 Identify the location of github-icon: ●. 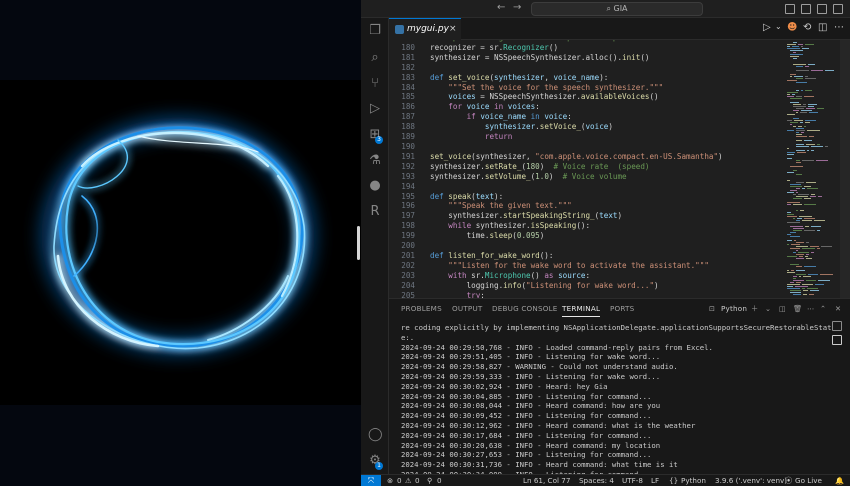
(375, 186).